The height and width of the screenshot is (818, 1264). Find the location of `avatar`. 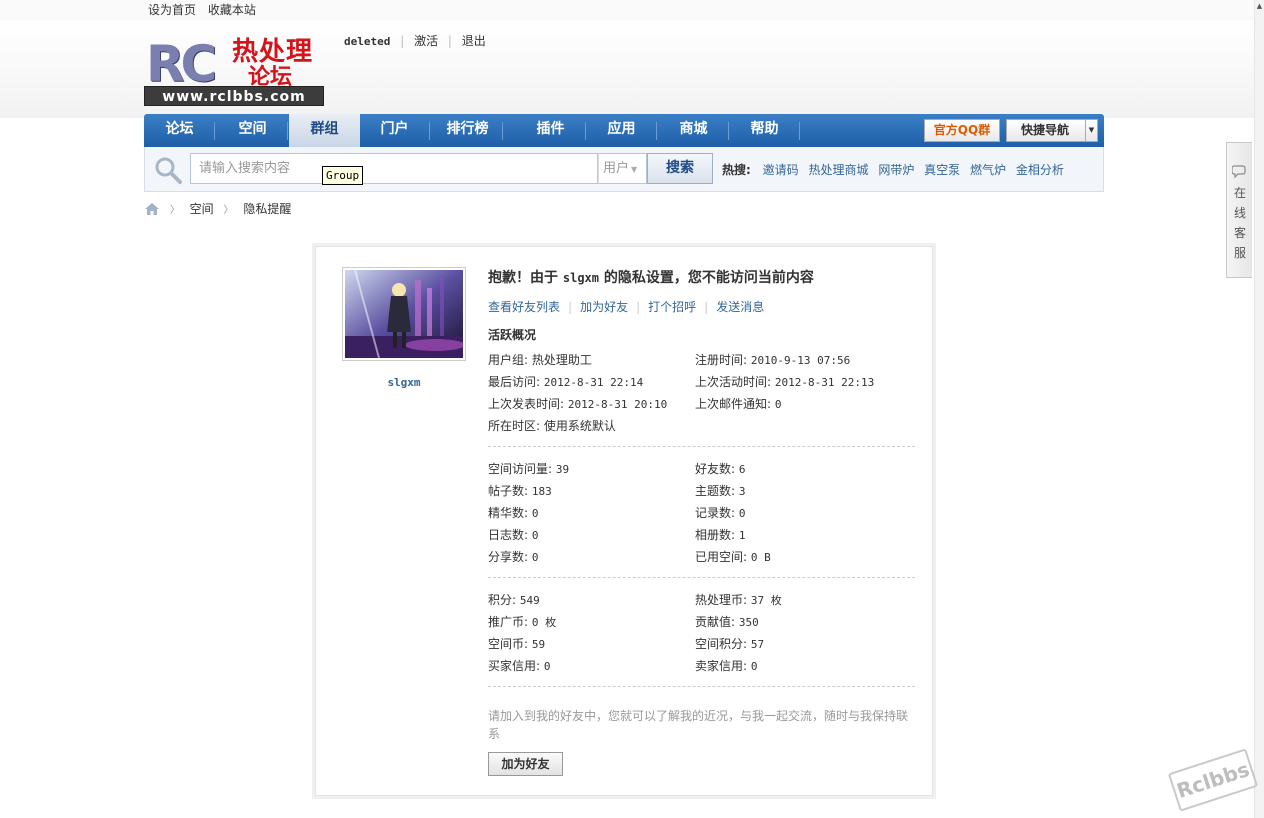

avatar is located at coordinates (404, 314).